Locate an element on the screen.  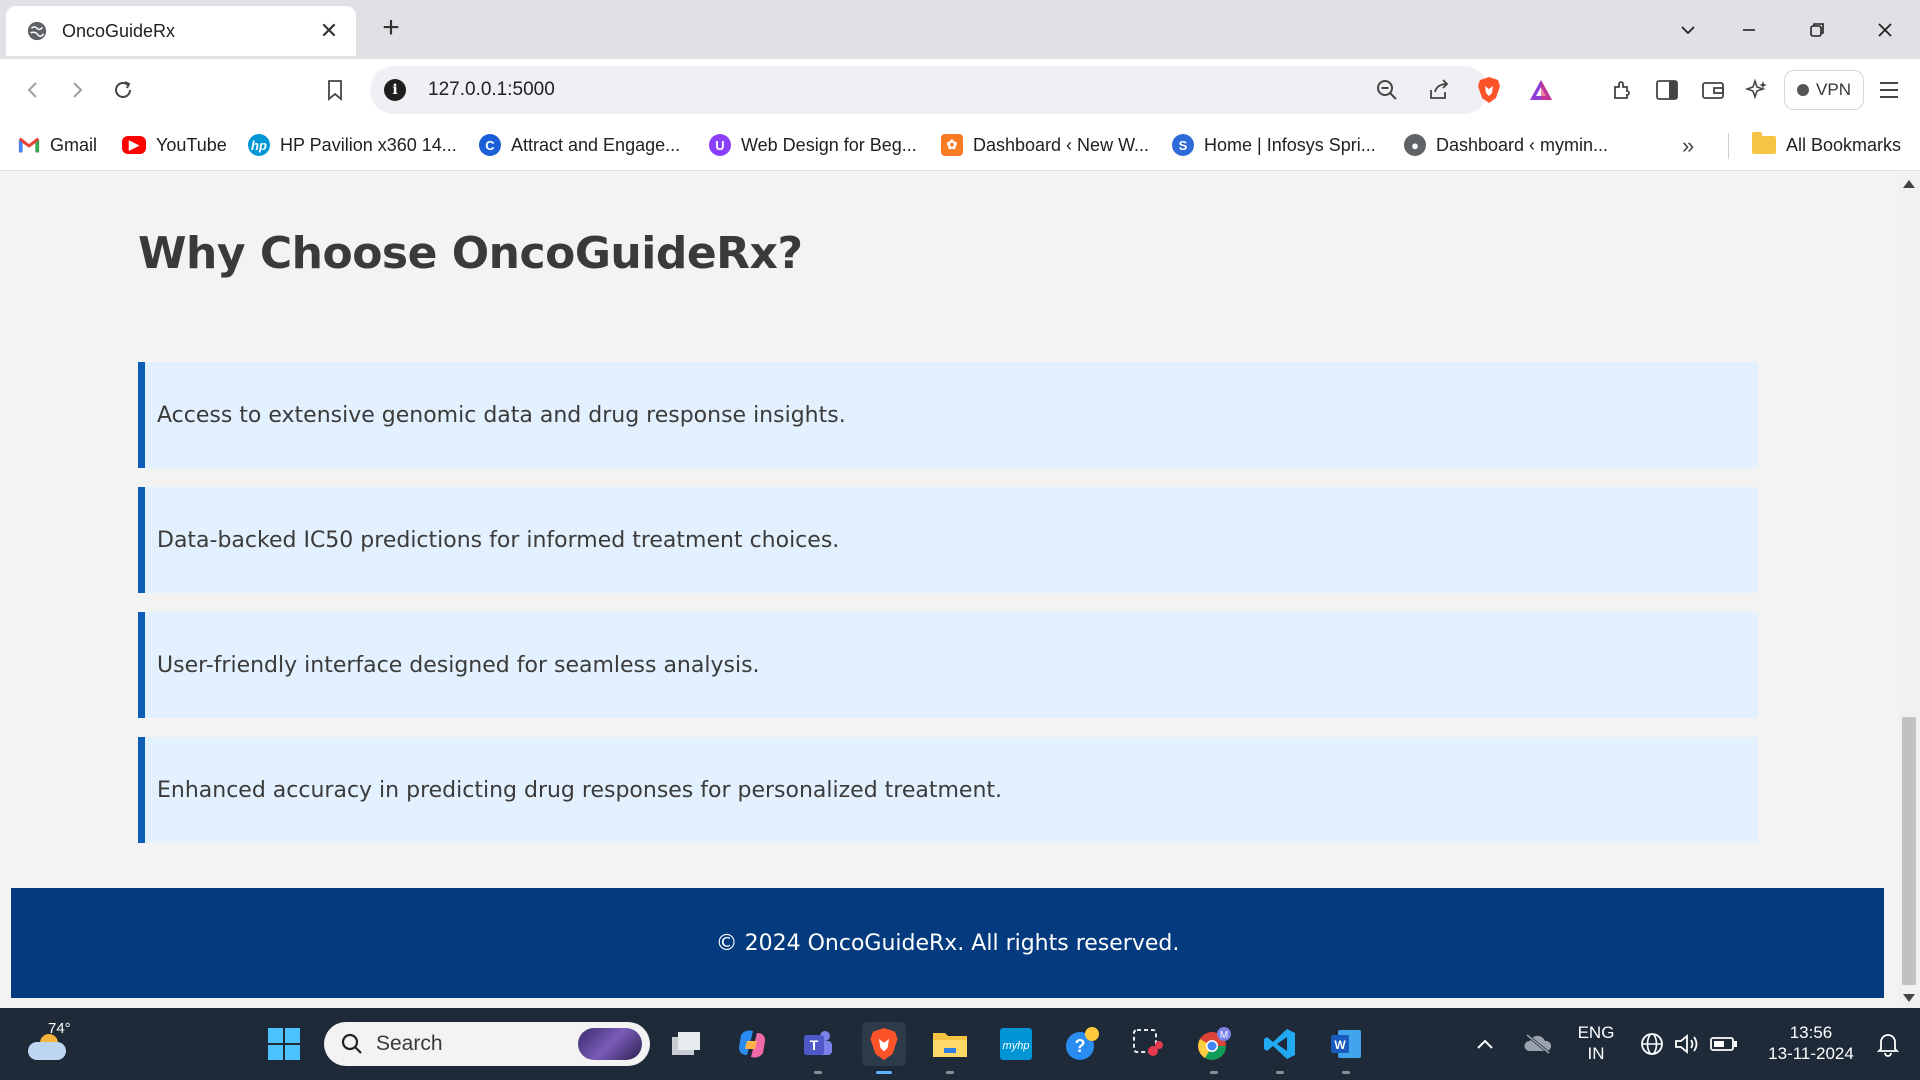
restore-button is located at coordinates (1817, 30).